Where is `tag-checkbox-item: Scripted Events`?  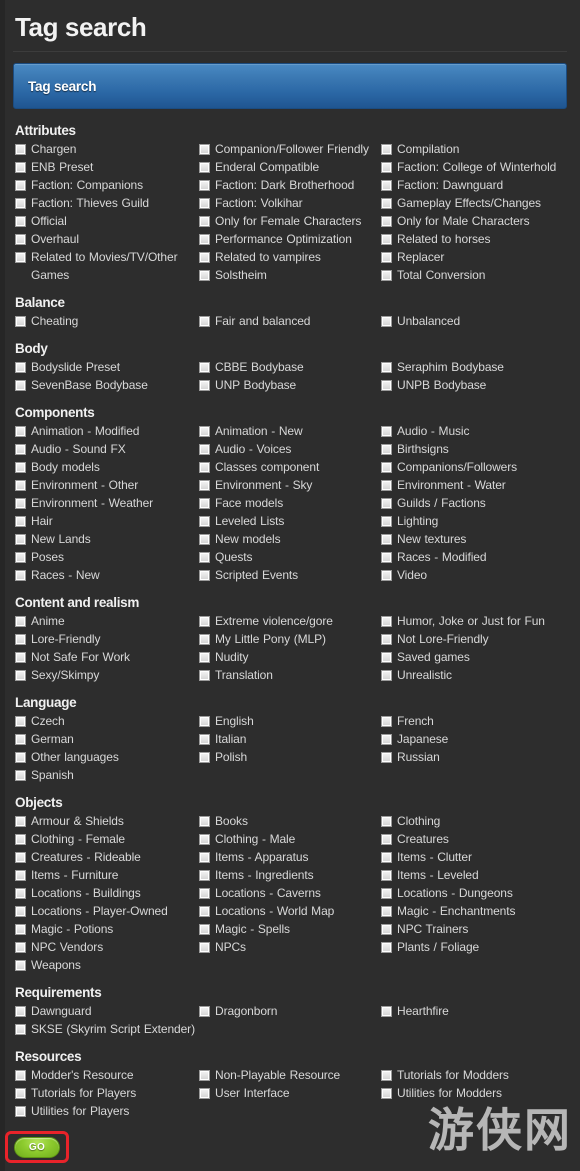 tag-checkbox-item: Scripted Events is located at coordinates (290, 575).